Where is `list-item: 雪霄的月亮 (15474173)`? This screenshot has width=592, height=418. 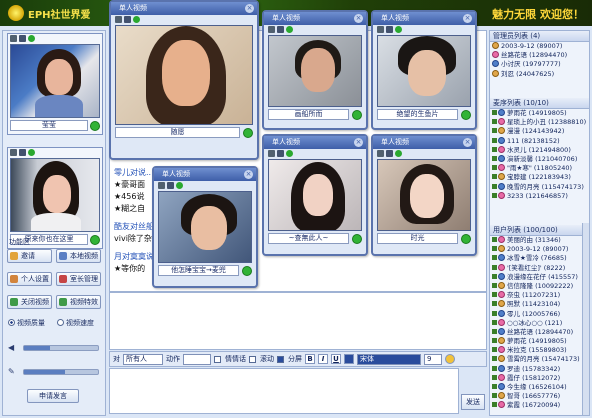
list-item: 雪霄的月亮 (15474173) is located at coordinates (539, 359).